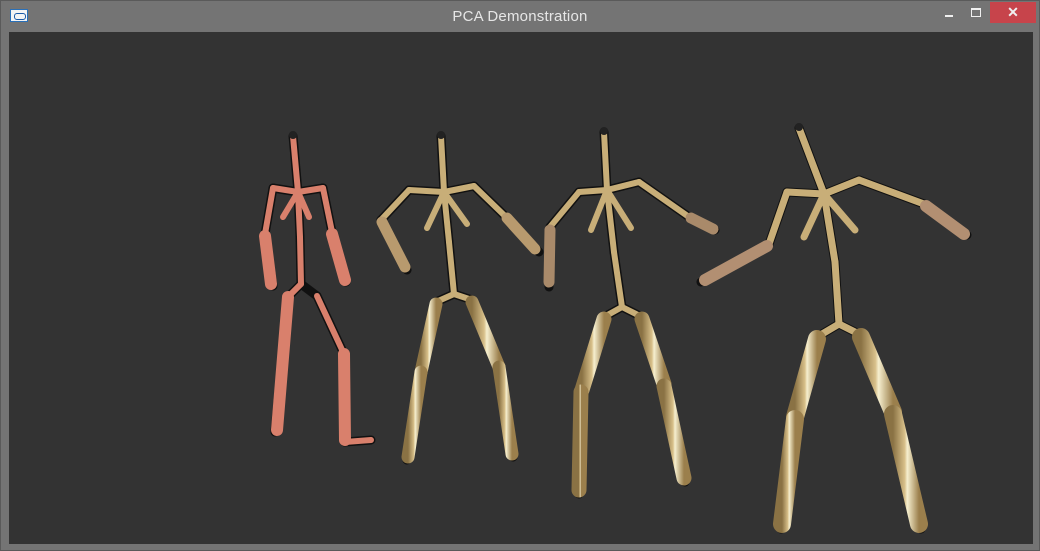 The height and width of the screenshot is (551, 1040). What do you see at coordinates (949, 12) in the screenshot?
I see `minimize-button` at bounding box center [949, 12].